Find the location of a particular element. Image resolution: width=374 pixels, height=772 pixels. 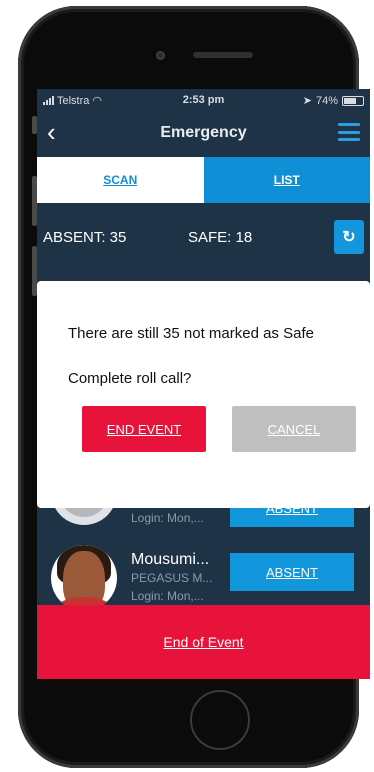

status-bar: Telstra ◠ 2:53 pm ➤ 74% is located at coordinates (203, 100).